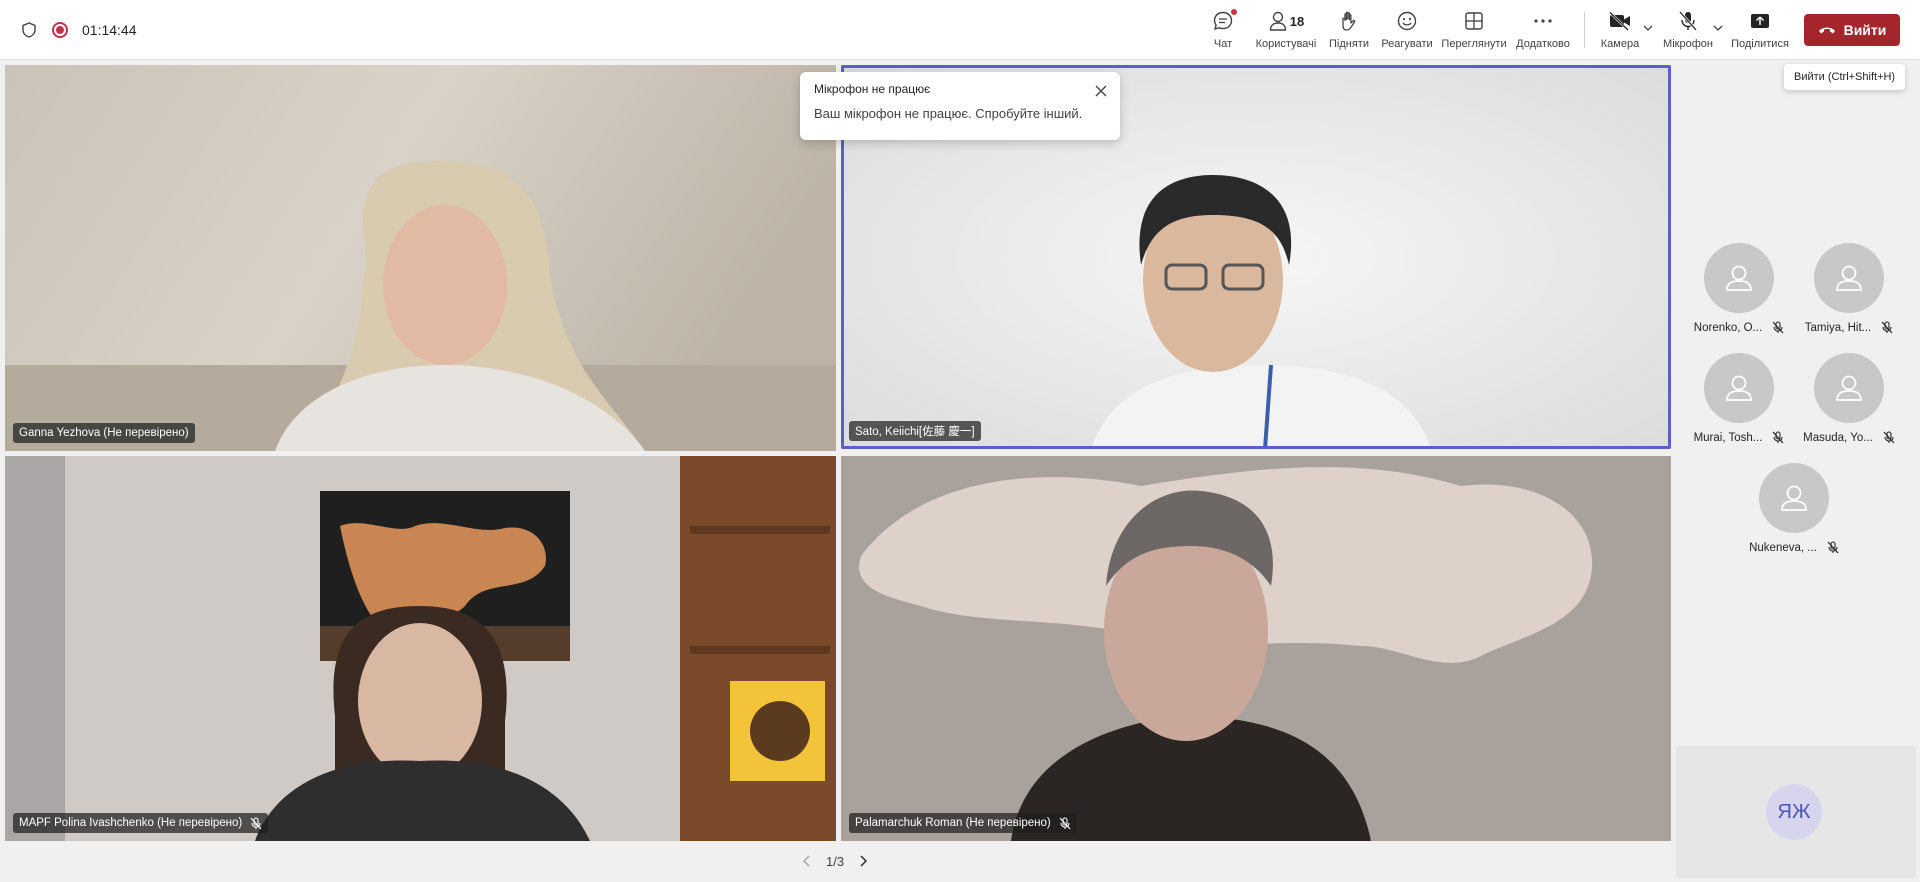 Image resolution: width=1920 pixels, height=882 pixels. I want to click on participant-name: Palamarchuk Roman (Не перевірено), so click(953, 823).